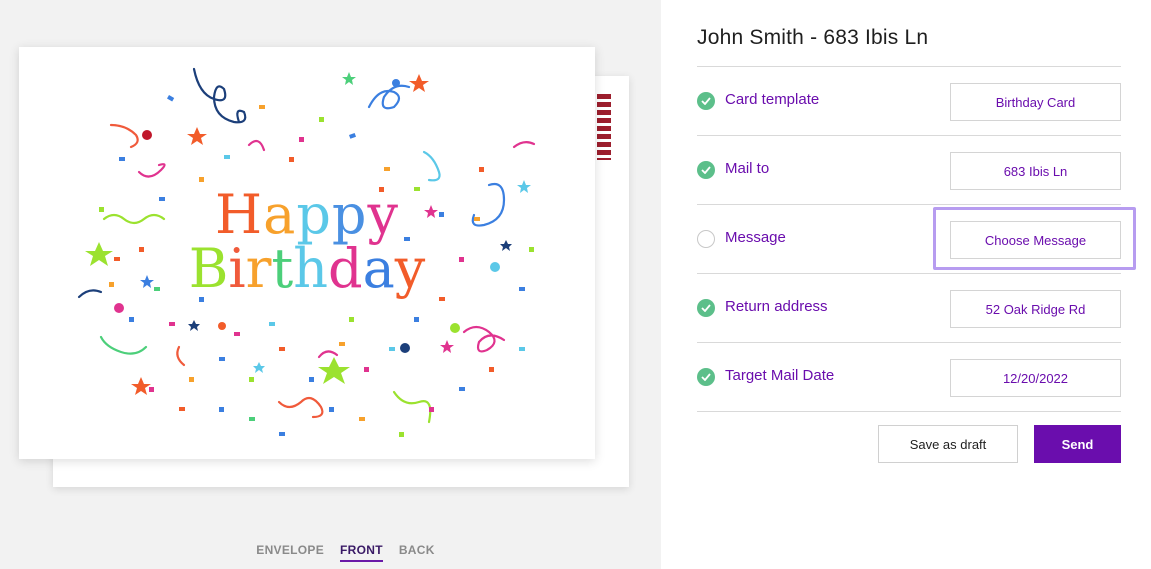 The width and height of the screenshot is (1151, 569). What do you see at coordinates (1035, 102) in the screenshot?
I see `card-template-button: Birthday Card` at bounding box center [1035, 102].